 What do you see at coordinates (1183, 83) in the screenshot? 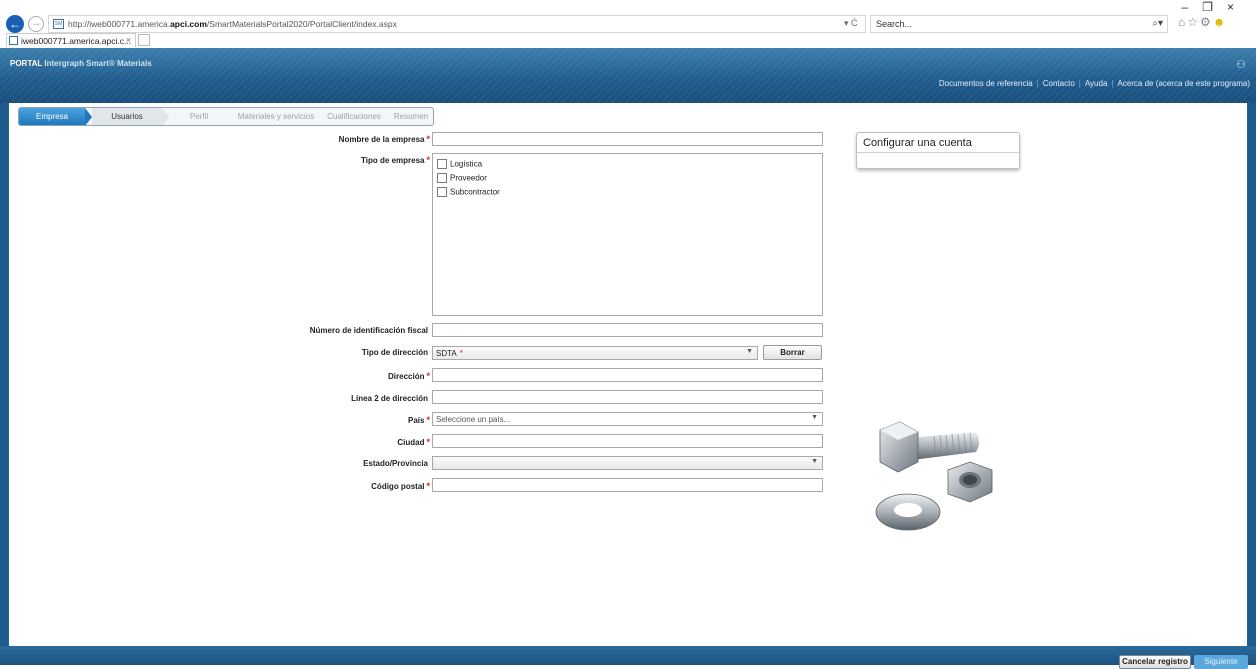
I see `link-acerca: Acerca de (acerca de este programa)` at bounding box center [1183, 83].